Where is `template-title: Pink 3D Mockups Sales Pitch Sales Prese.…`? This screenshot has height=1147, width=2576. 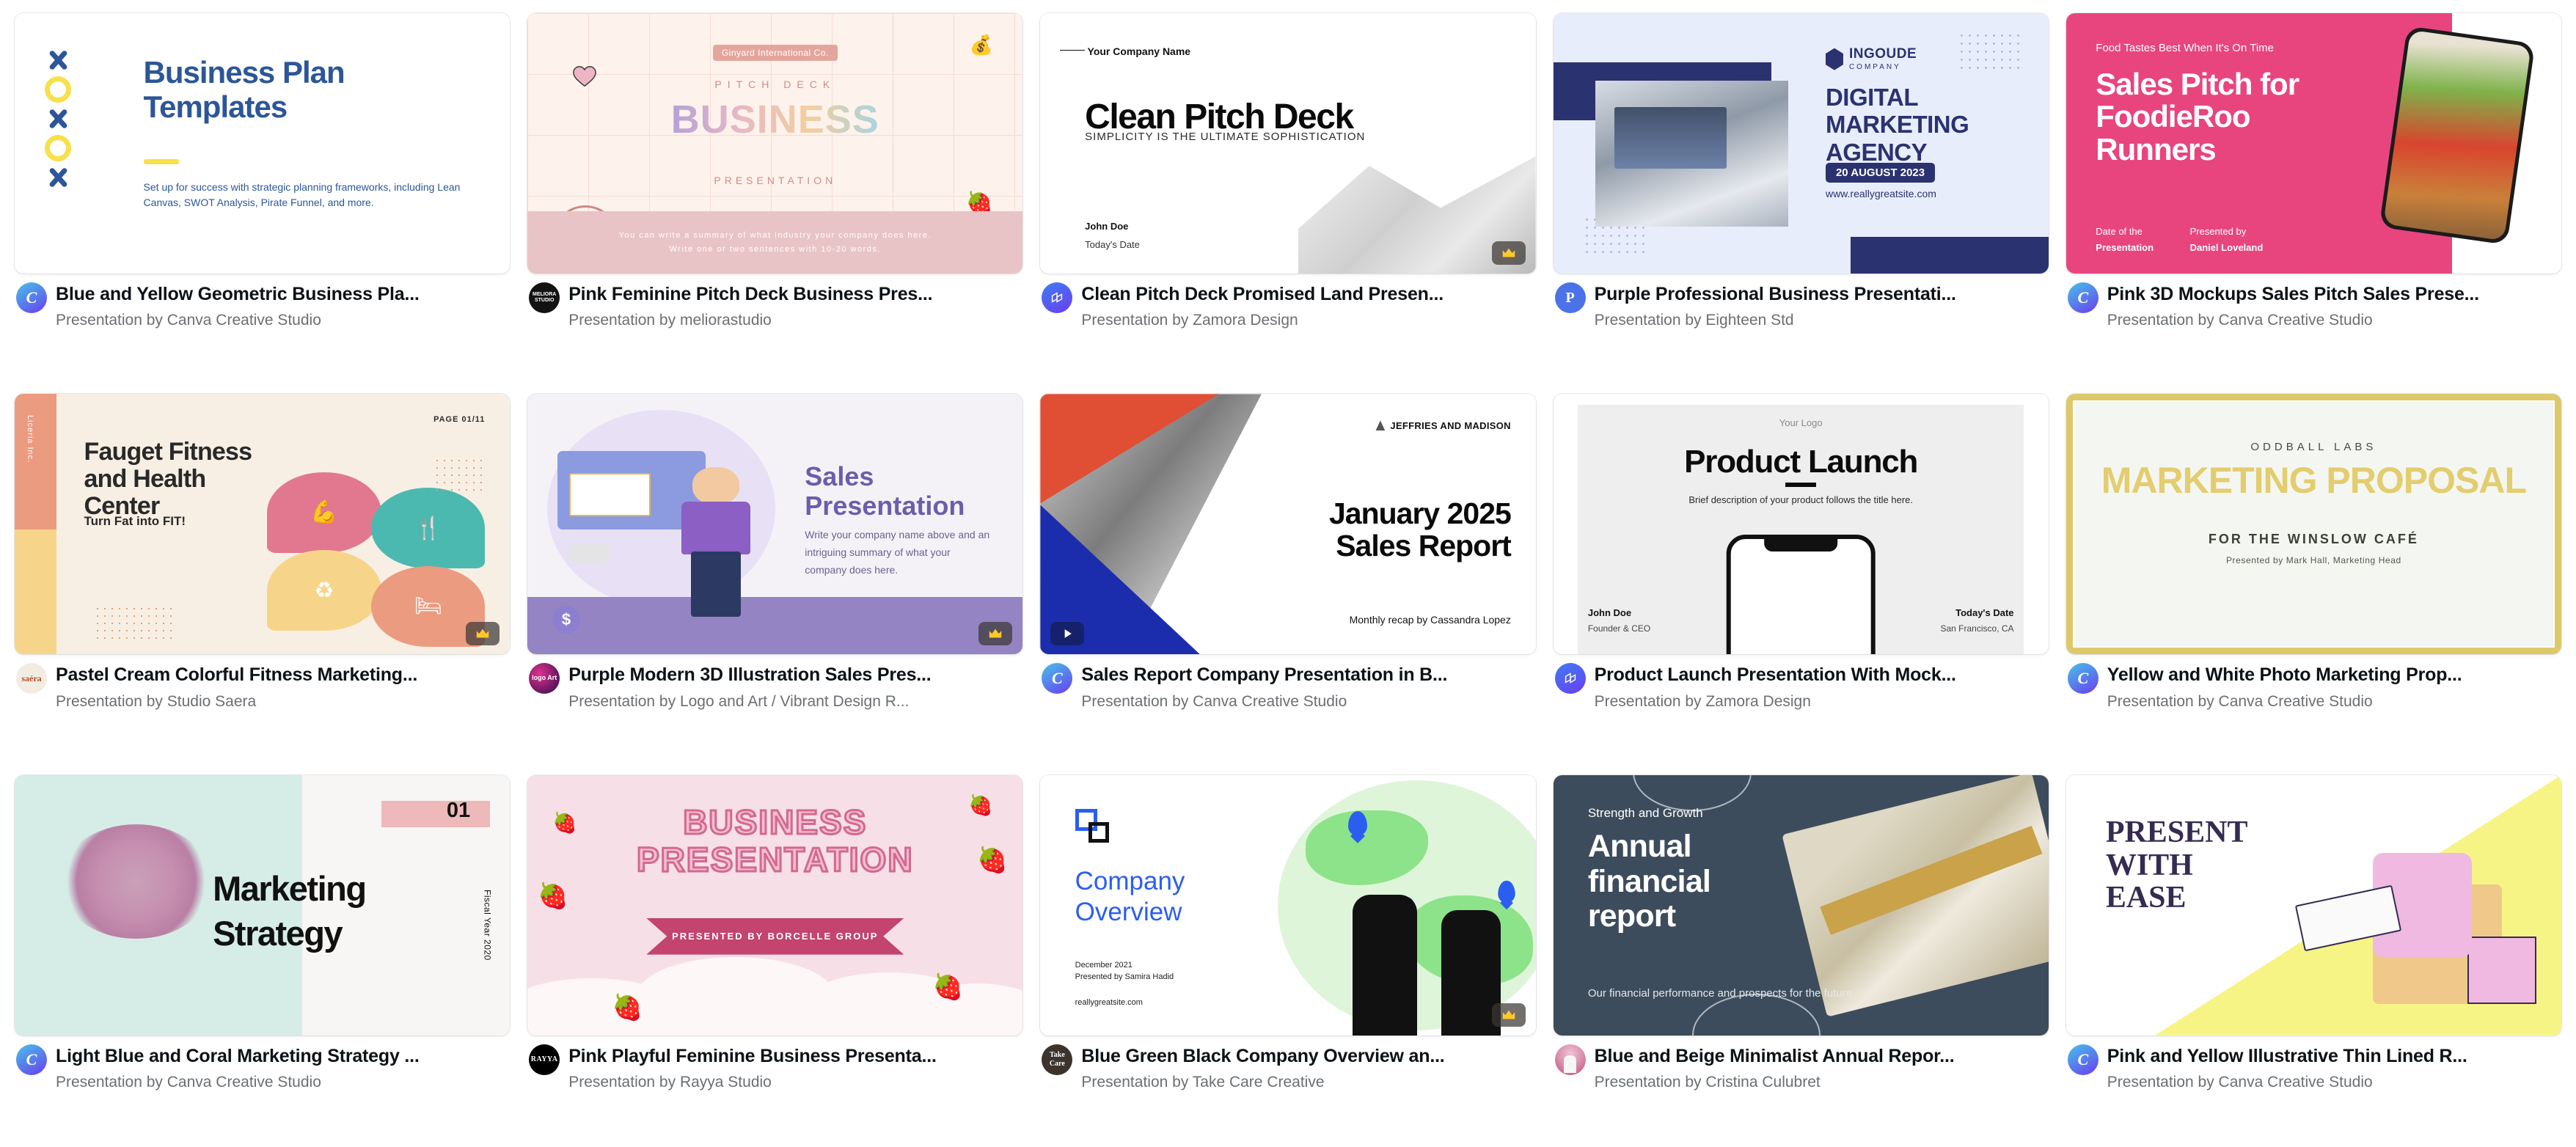 template-title: Pink 3D Mockups Sales Pitch Sales Prese.… is located at coordinates (2333, 294).